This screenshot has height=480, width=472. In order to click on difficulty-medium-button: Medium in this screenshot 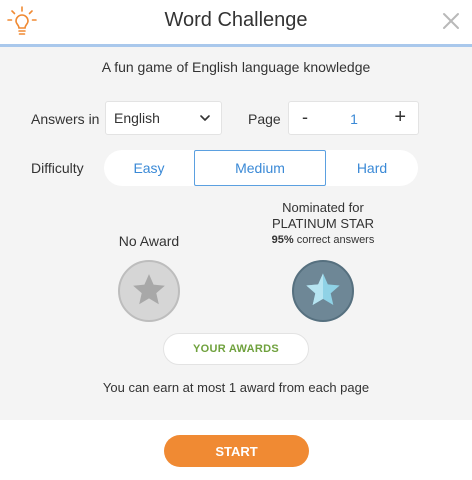, I will do `click(260, 168)`.